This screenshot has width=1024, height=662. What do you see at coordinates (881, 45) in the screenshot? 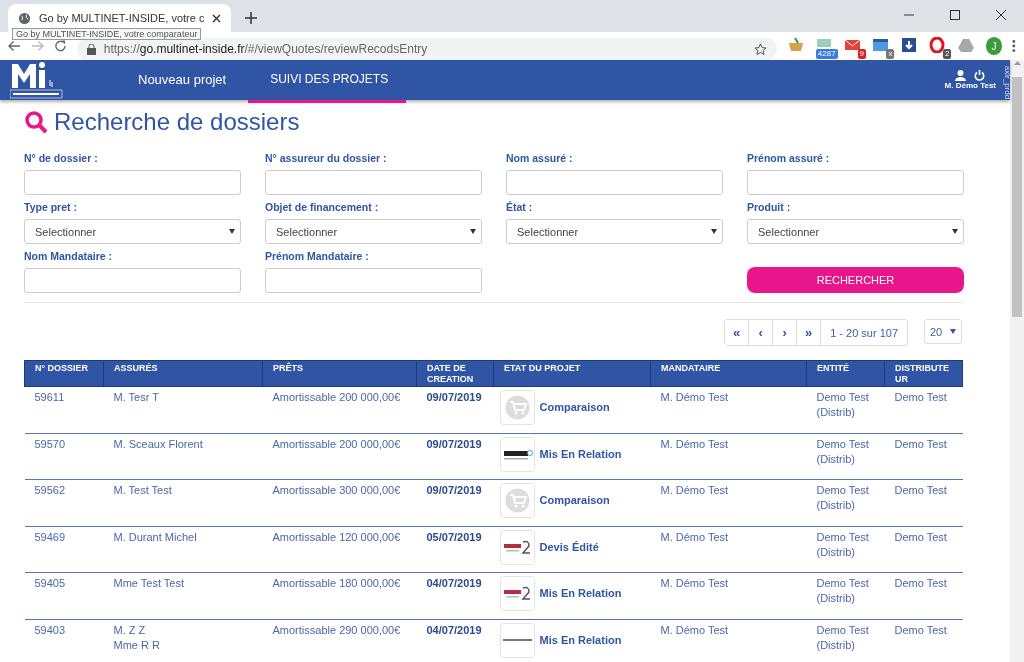
I see `window-icon` at bounding box center [881, 45].